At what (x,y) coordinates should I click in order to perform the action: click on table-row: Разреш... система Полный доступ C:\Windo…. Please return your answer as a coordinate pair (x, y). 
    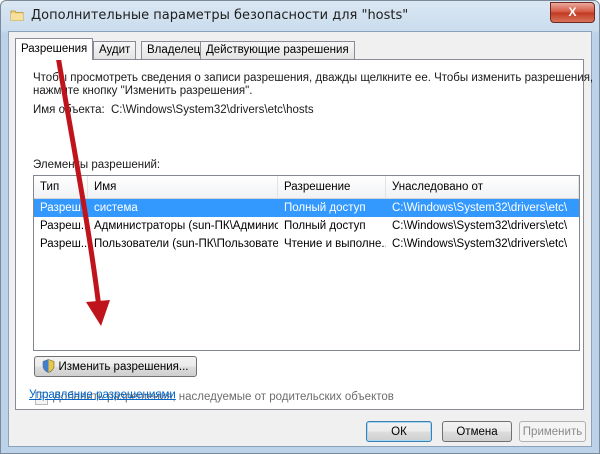
    Looking at the image, I should click on (306, 208).